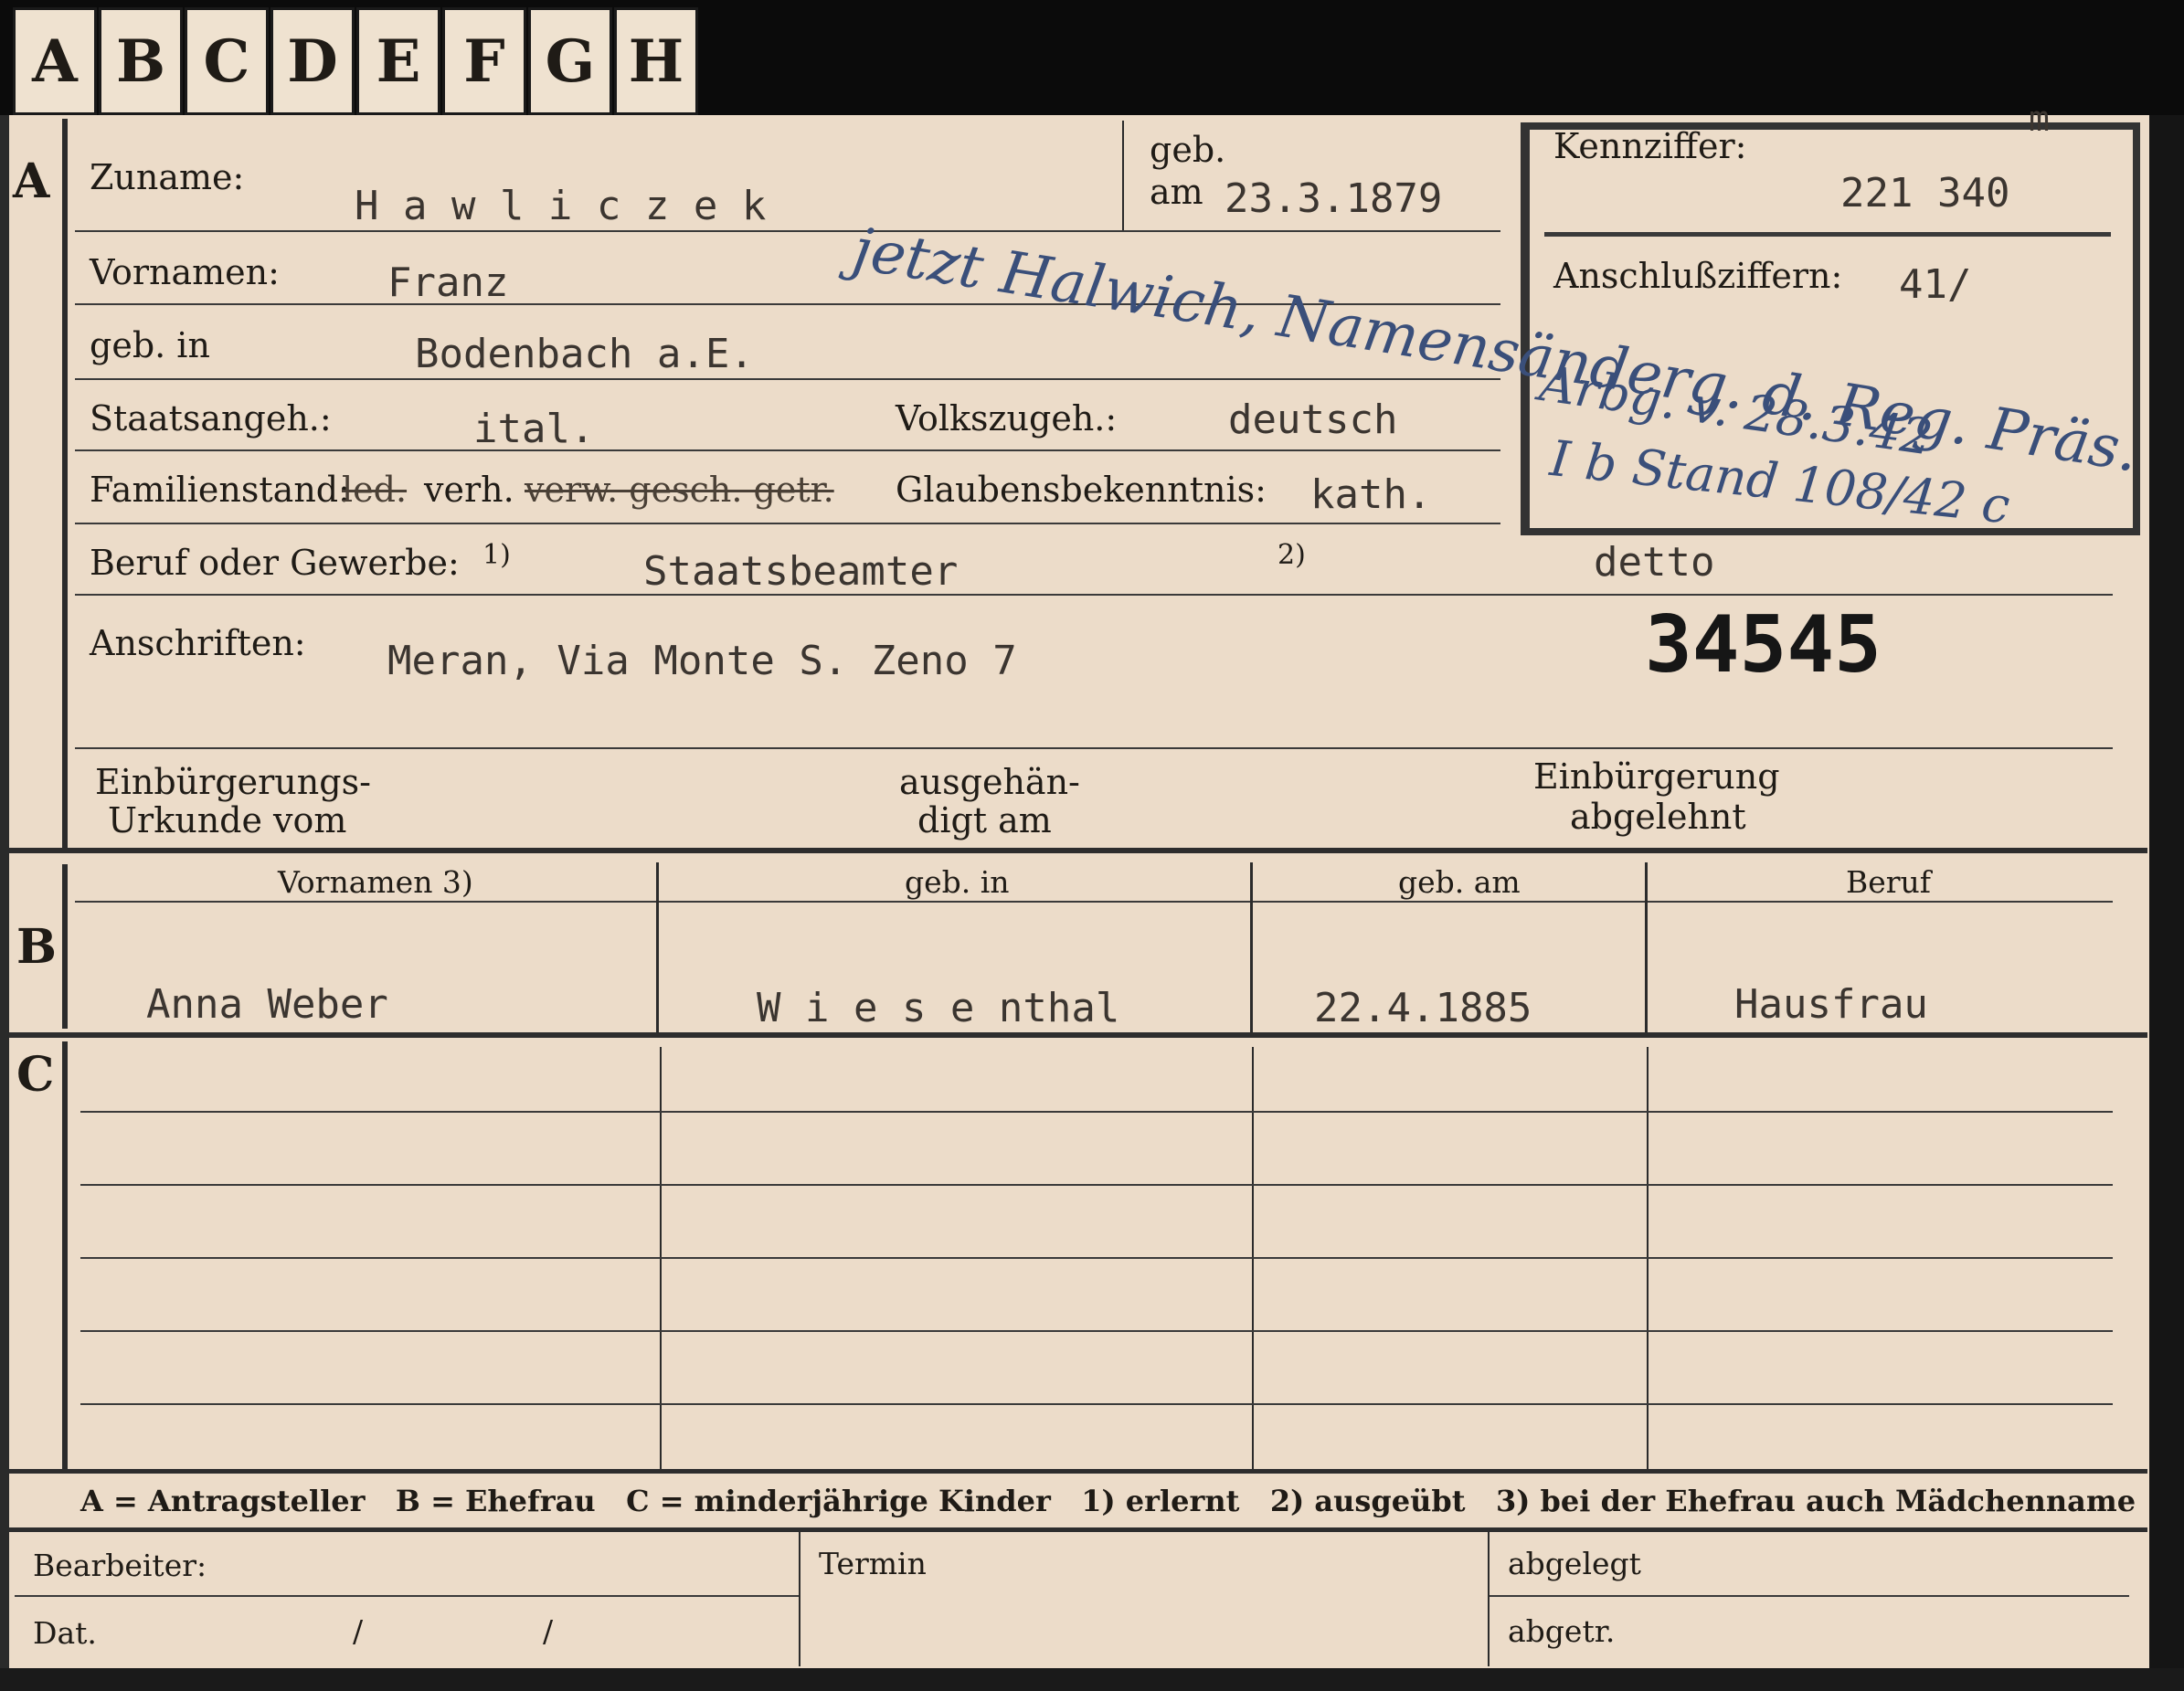  What do you see at coordinates (36, 947) in the screenshot?
I see `section-b-marker: B` at bounding box center [36, 947].